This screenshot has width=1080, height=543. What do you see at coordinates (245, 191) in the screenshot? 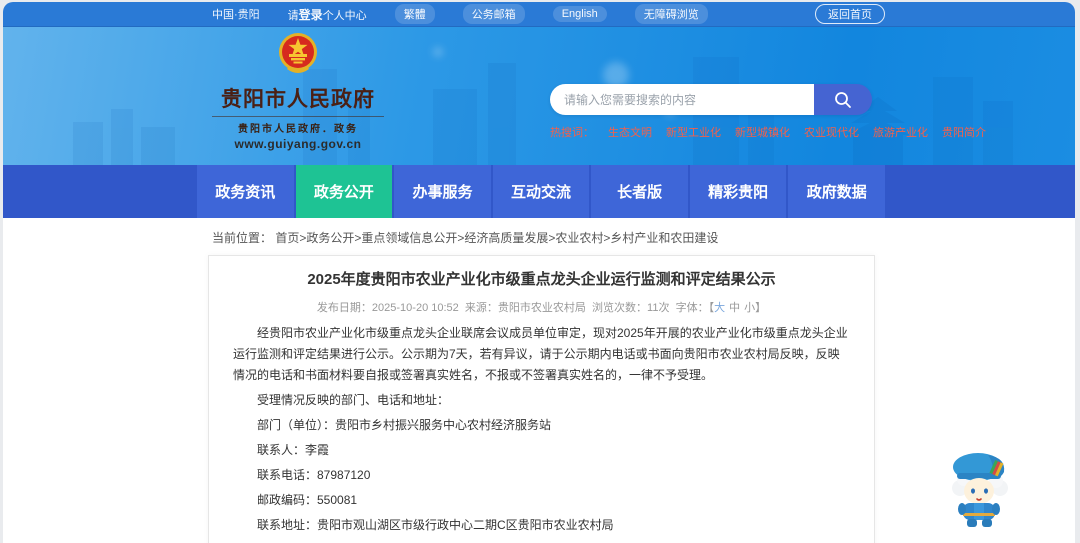
I see `nav-item-zwzx: 政务资讯` at bounding box center [245, 191].